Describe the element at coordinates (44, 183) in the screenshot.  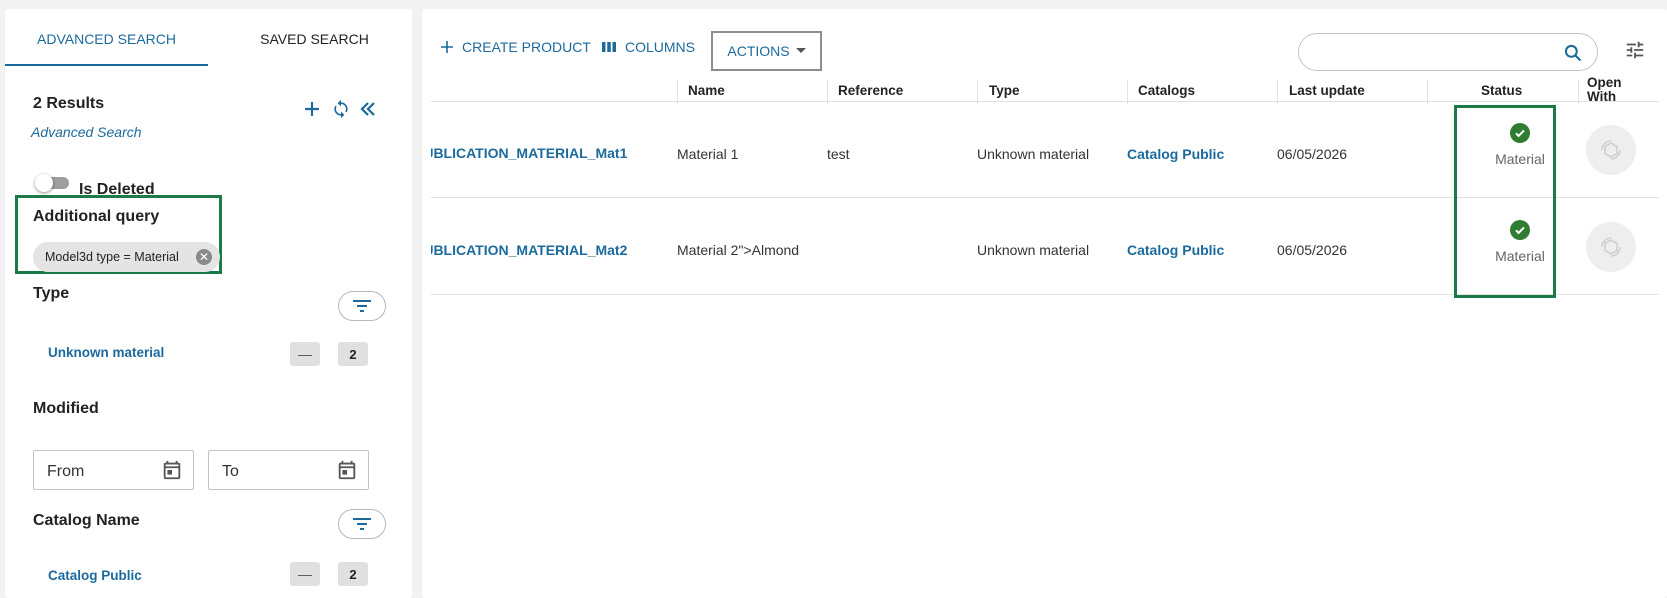
I see `toggle-knob` at that location.